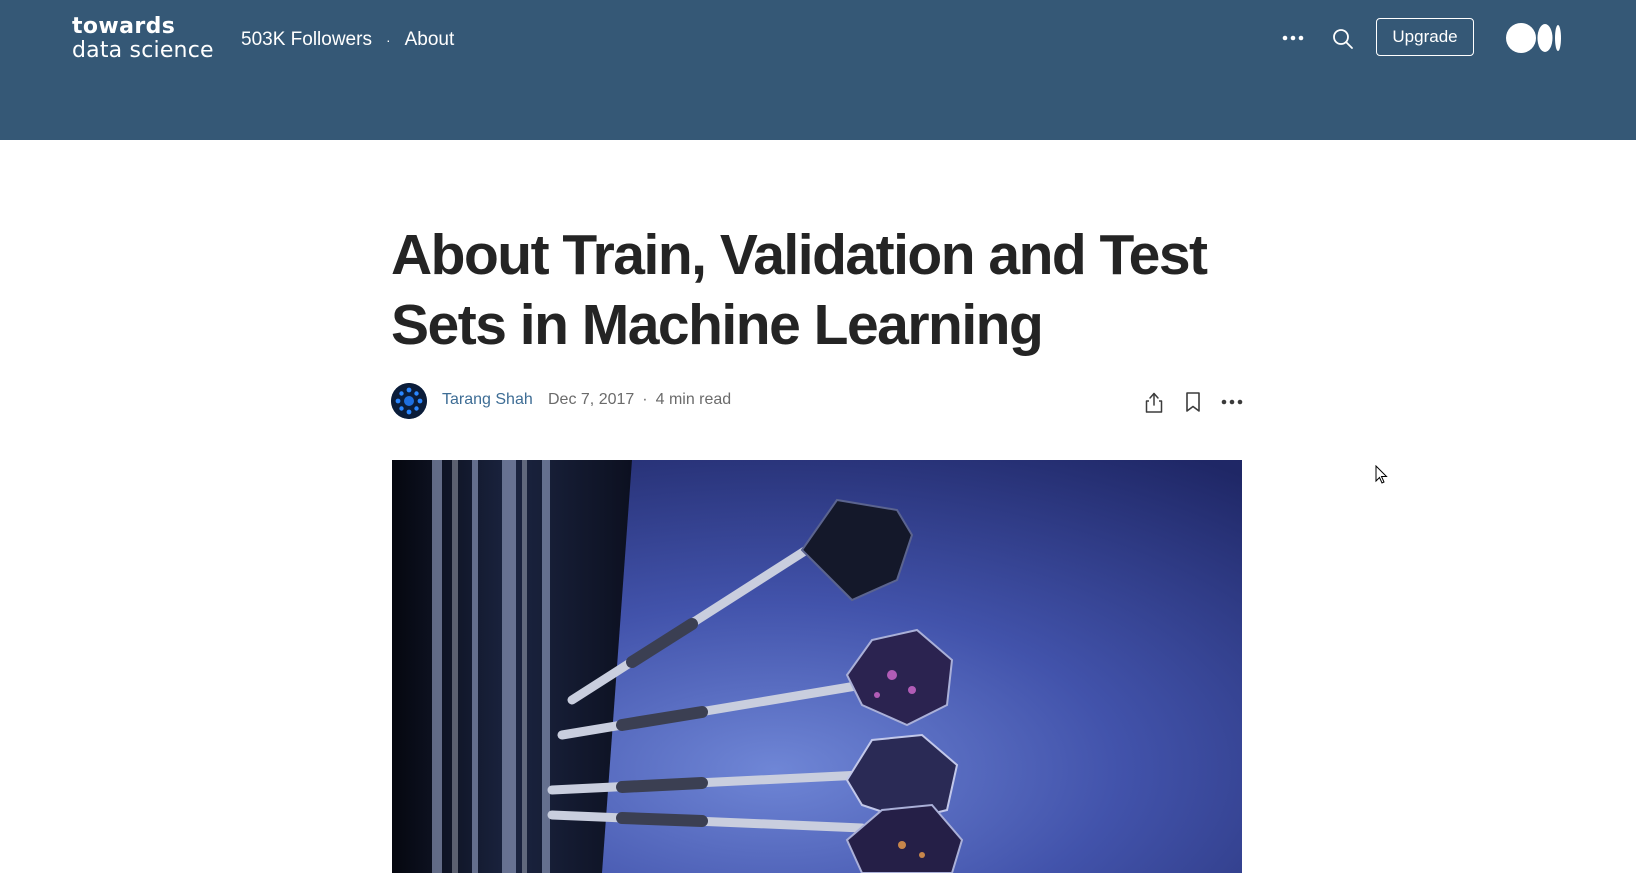  I want to click on article-byline: Tarang Shah Dec 7, 2017 · 4 min read, so click(817, 401).